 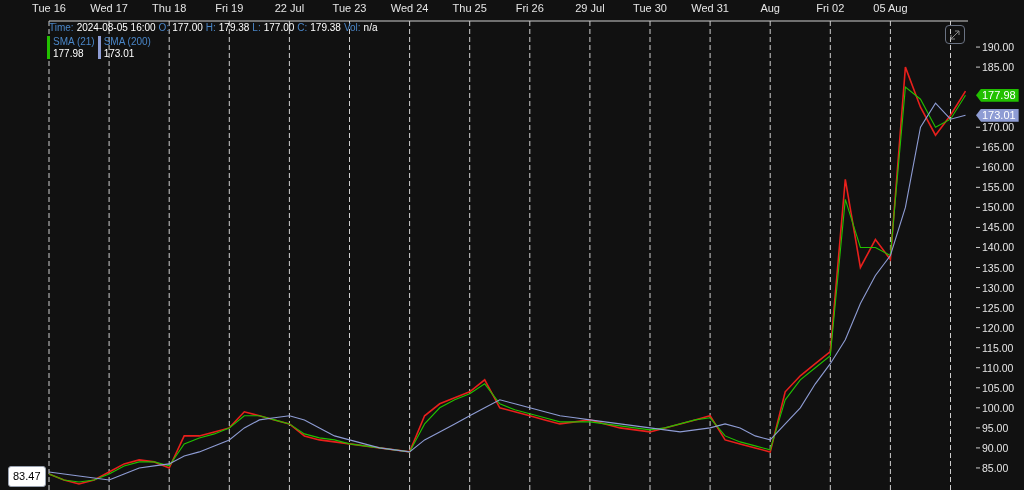 I want to click on price-tick-label: 150.00, so click(x=998, y=207).